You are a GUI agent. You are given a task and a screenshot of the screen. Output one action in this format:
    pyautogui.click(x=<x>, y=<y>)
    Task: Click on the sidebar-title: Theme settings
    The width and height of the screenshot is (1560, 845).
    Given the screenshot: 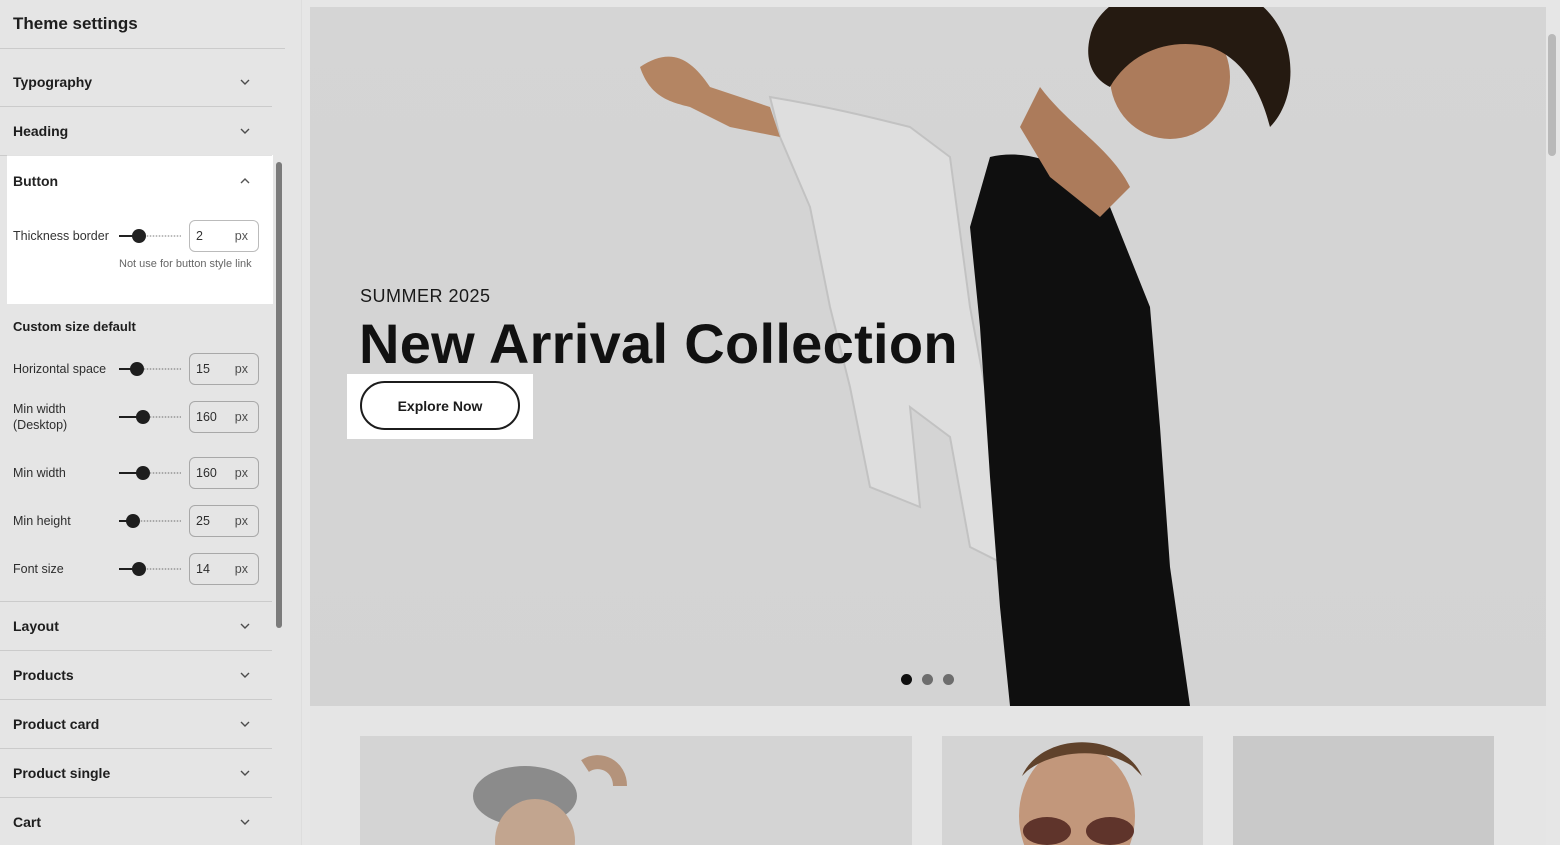 What is the action you would take?
    pyautogui.click(x=75, y=23)
    